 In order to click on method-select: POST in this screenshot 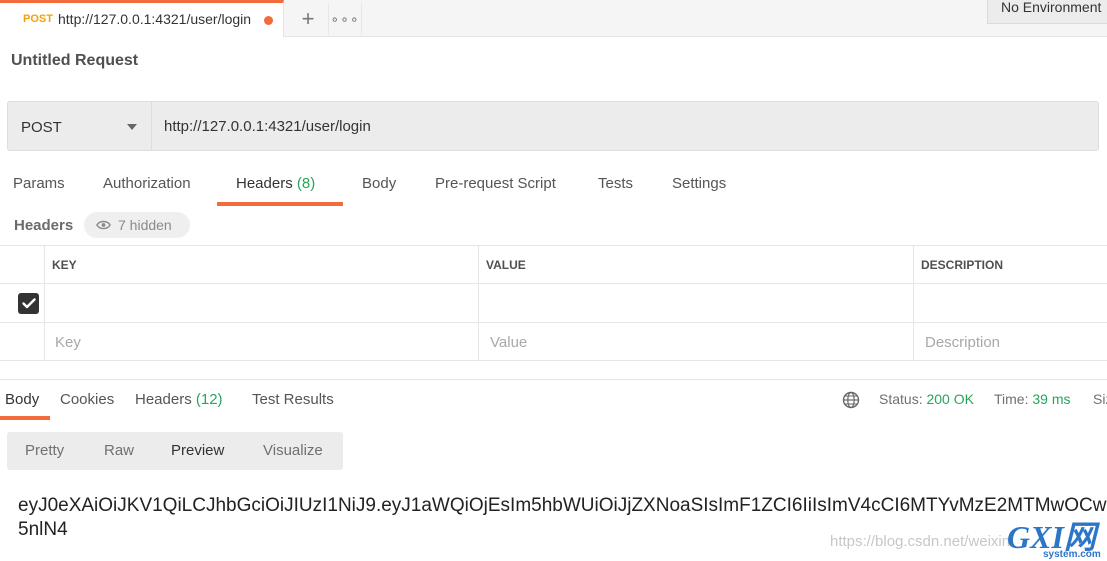, I will do `click(79, 126)`.